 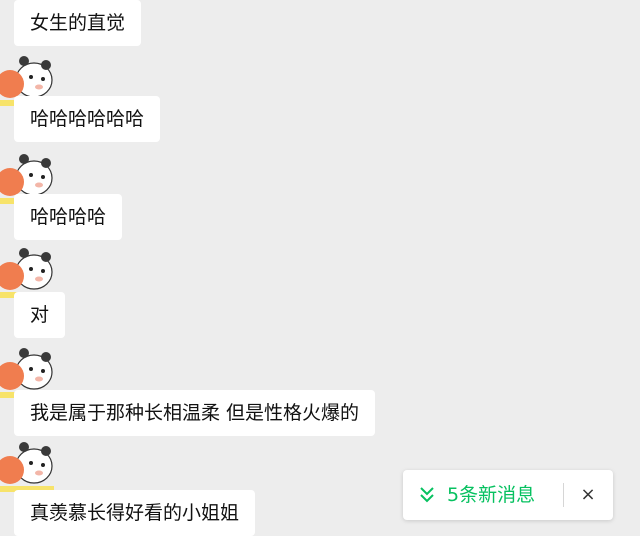 I want to click on divider, so click(x=563, y=495).